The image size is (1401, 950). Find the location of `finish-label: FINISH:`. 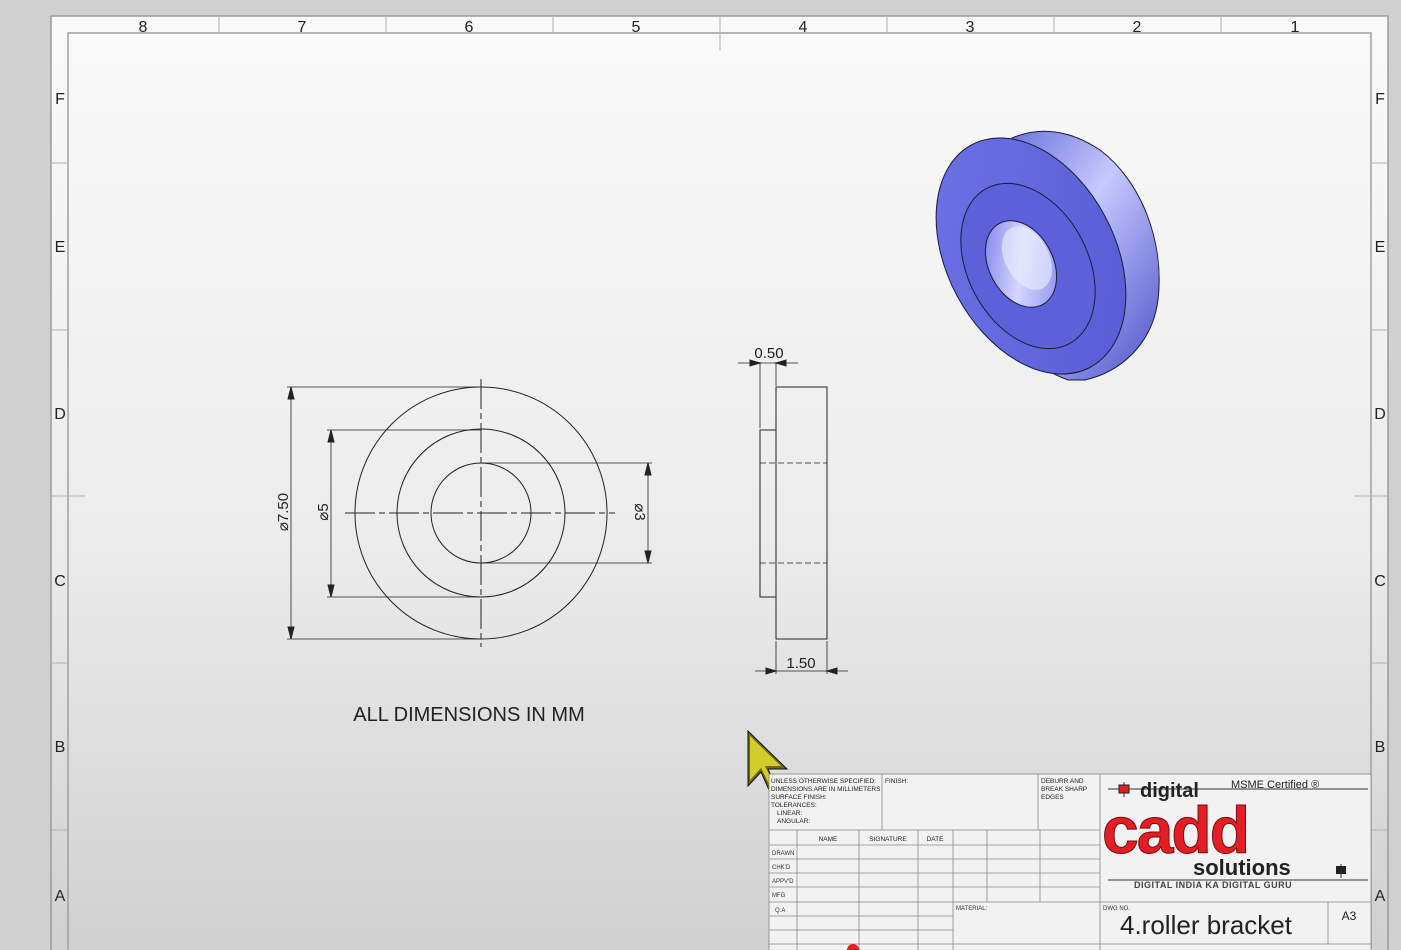

finish-label: FINISH: is located at coordinates (896, 781).